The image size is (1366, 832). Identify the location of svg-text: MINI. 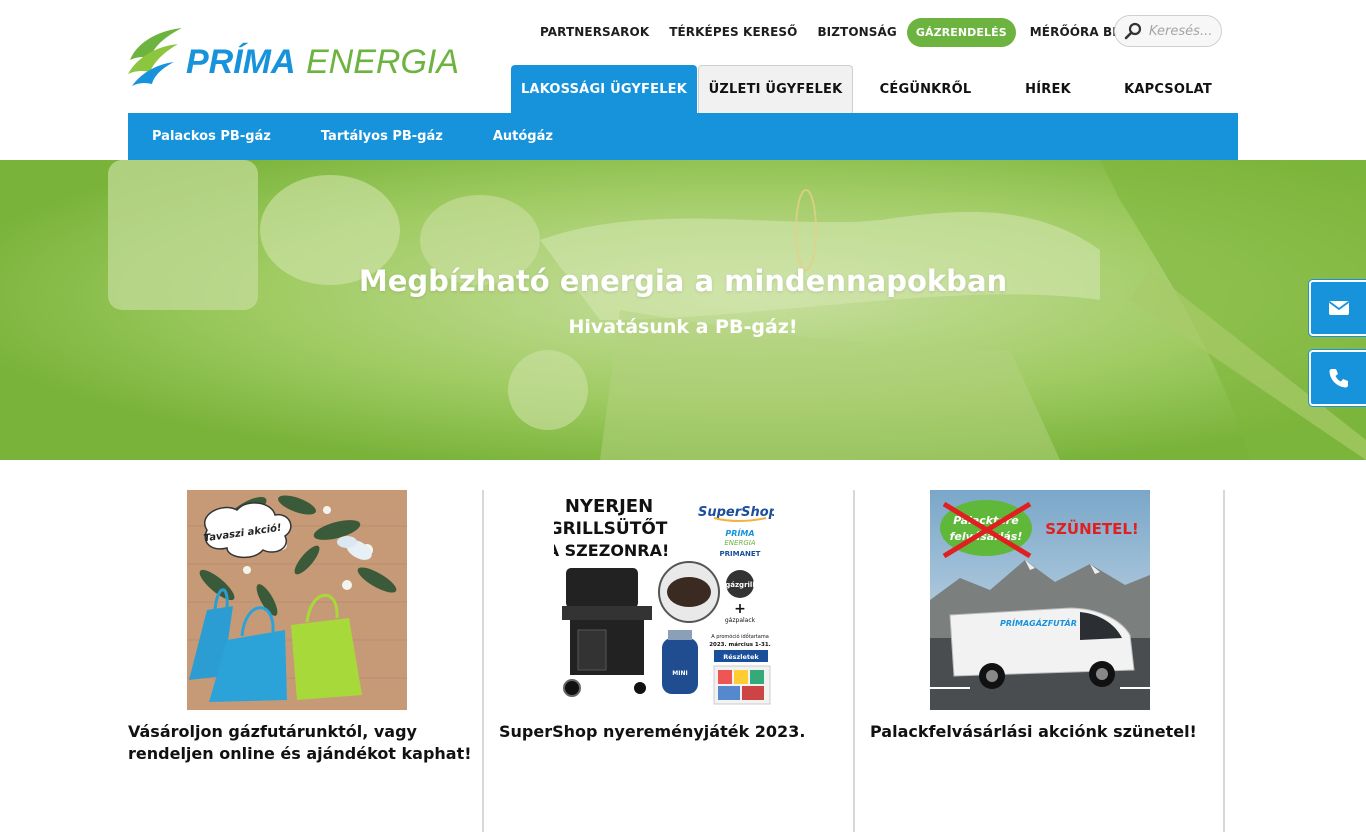
(679, 673).